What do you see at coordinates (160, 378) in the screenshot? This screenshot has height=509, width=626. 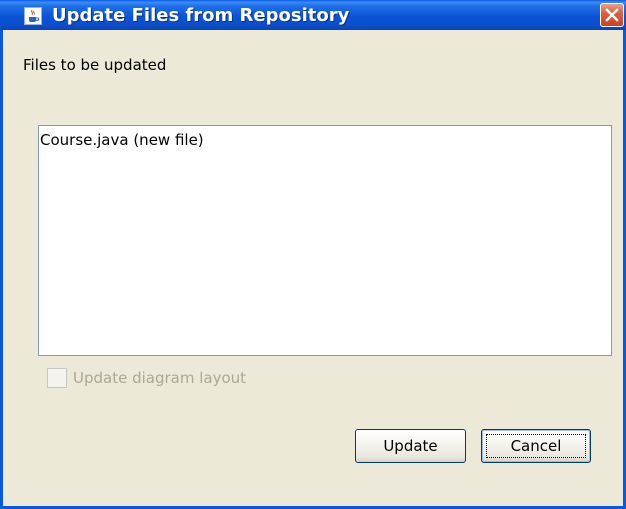 I see `update-diagram-layout-label: Update diagram layout` at bounding box center [160, 378].